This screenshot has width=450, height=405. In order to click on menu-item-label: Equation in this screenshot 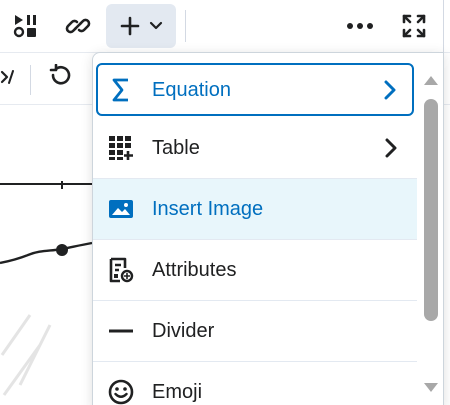, I will do `click(191, 89)`.